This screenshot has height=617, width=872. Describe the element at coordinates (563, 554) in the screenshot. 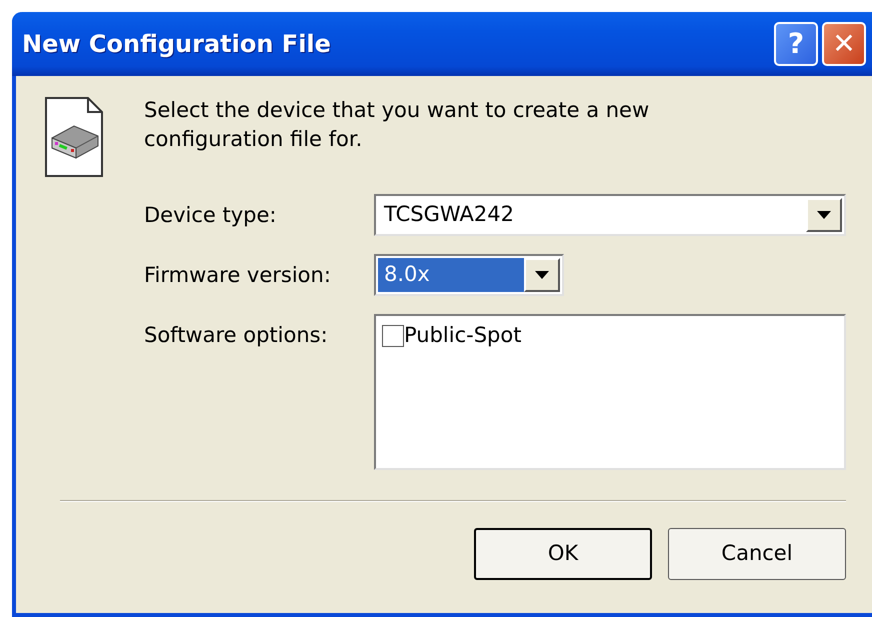

I see `ok-button: OK` at that location.